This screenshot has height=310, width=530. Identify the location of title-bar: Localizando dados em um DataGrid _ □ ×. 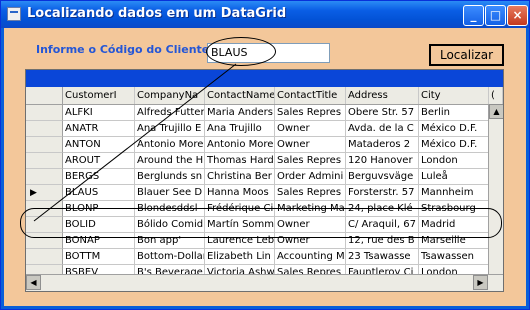
(265, 14).